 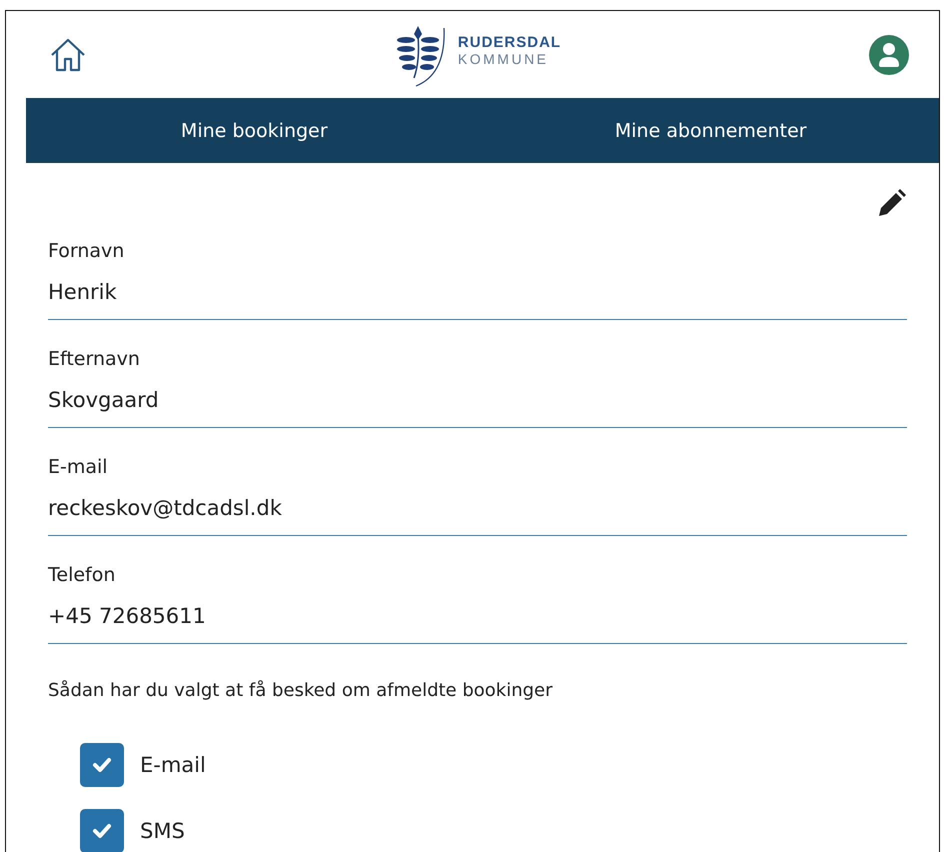 I want to click on nav-tab: Mine abonnementer, so click(x=710, y=130).